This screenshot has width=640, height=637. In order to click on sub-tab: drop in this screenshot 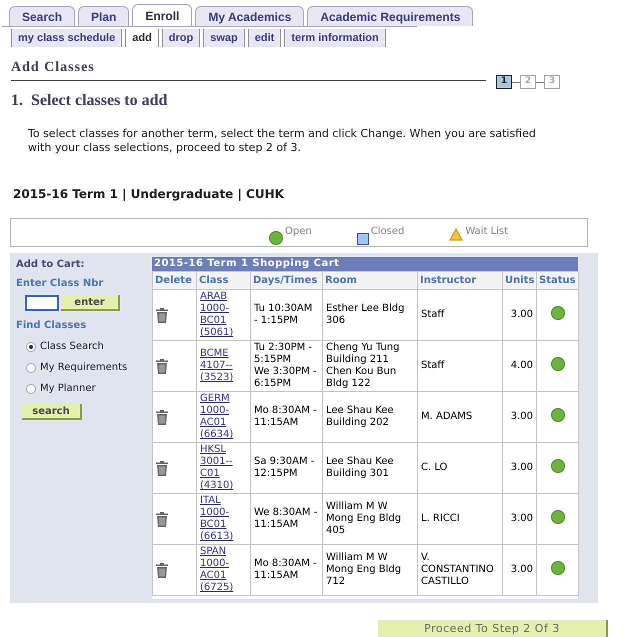, I will do `click(181, 38)`.